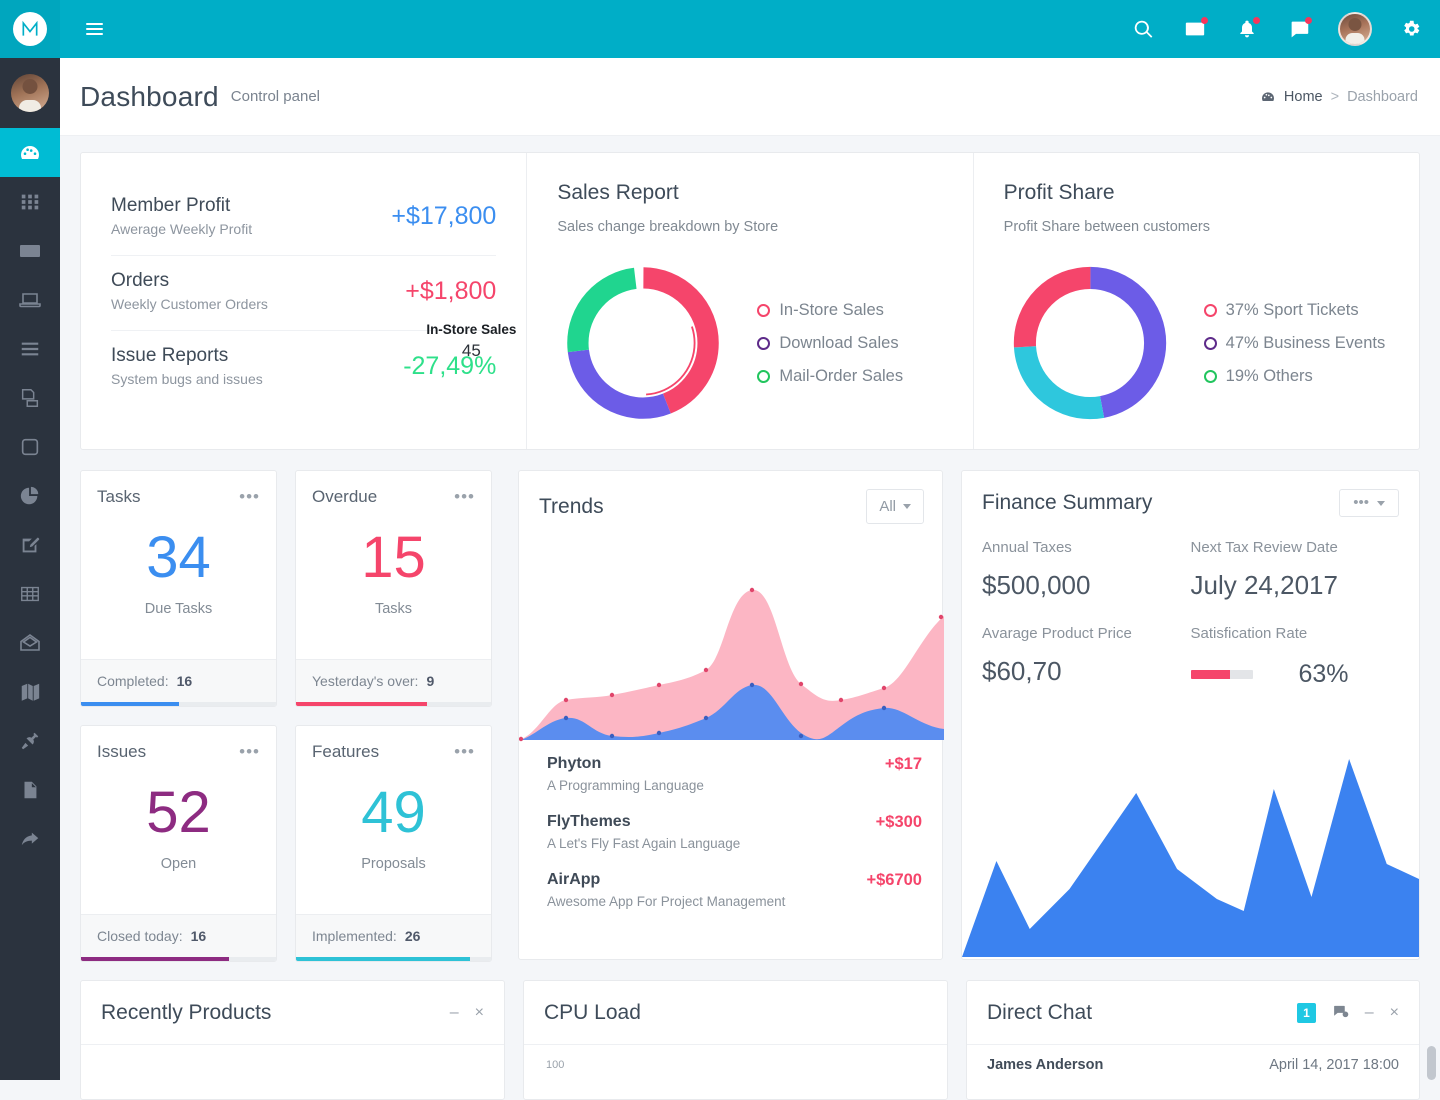 This screenshot has width=1440, height=1100. I want to click on mini-card-header: Features •••, so click(393, 744).